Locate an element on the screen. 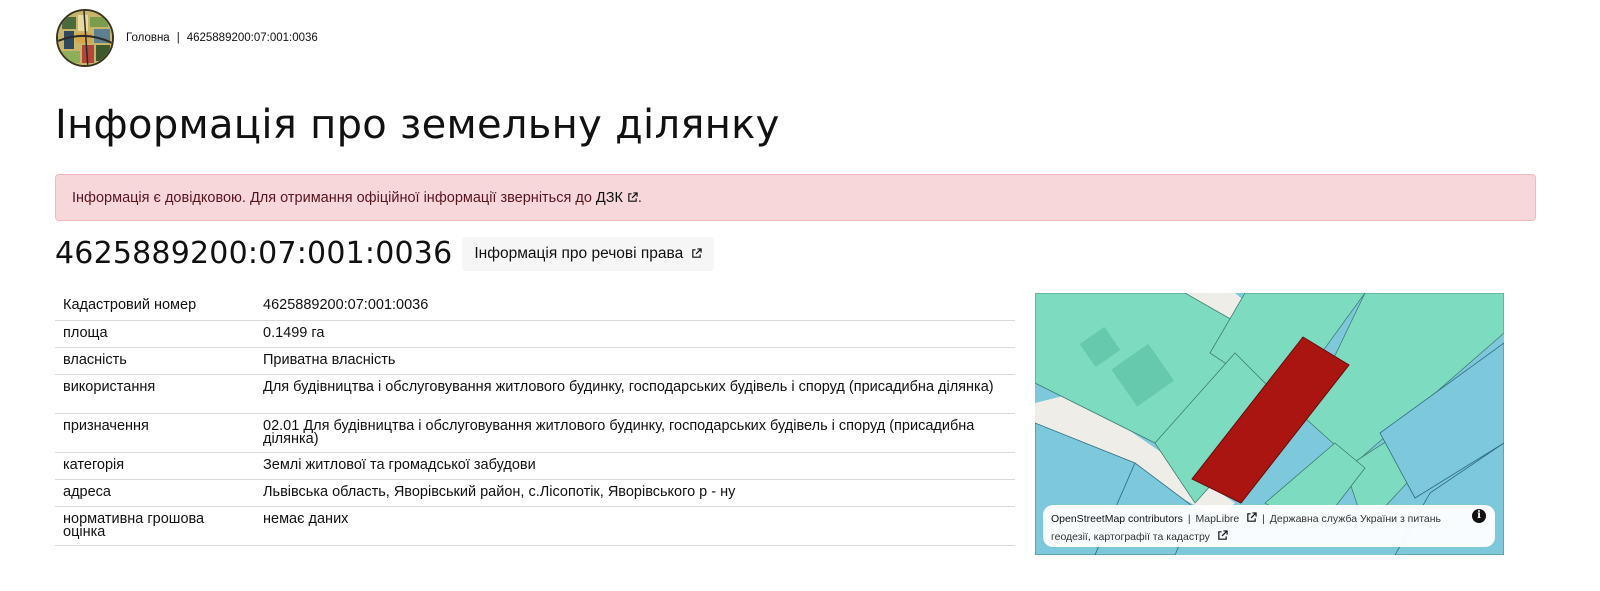 Image resolution: width=1600 pixels, height=591 pixels. table-row: площа 0.1499 га is located at coordinates (535, 334).